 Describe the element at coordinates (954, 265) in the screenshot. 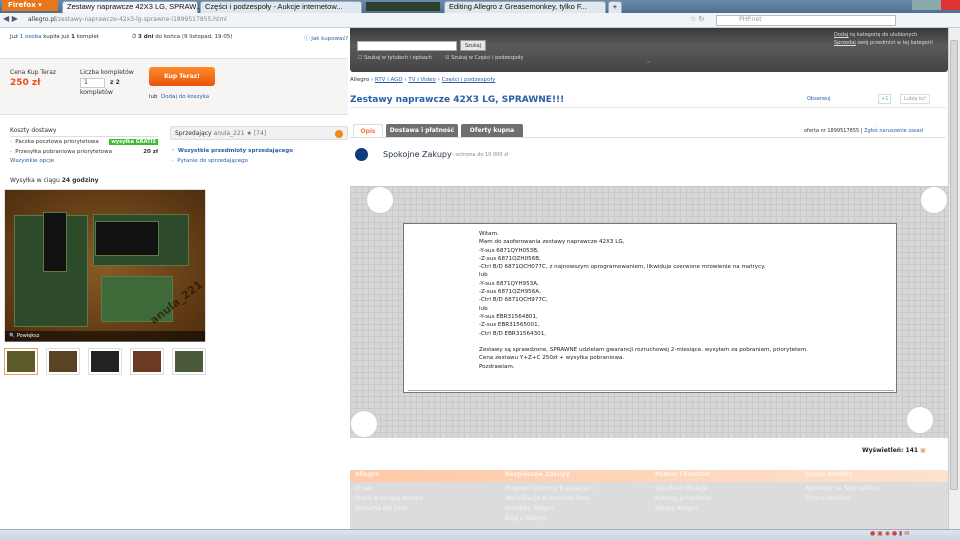

I see `scrollbar-thumb` at that location.